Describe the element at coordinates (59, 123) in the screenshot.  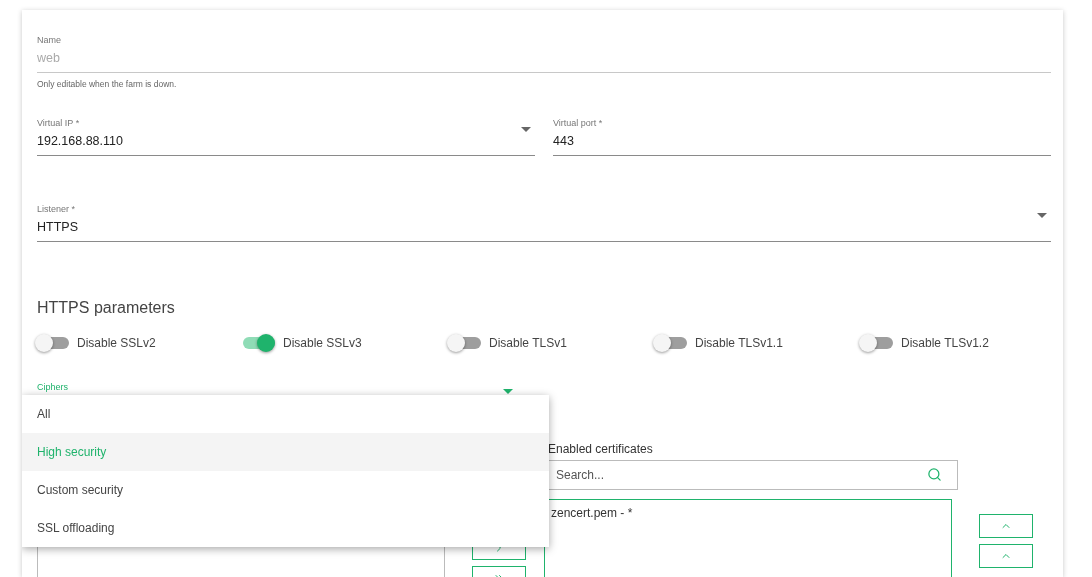
I see `field-label: Virtual IP *` at that location.